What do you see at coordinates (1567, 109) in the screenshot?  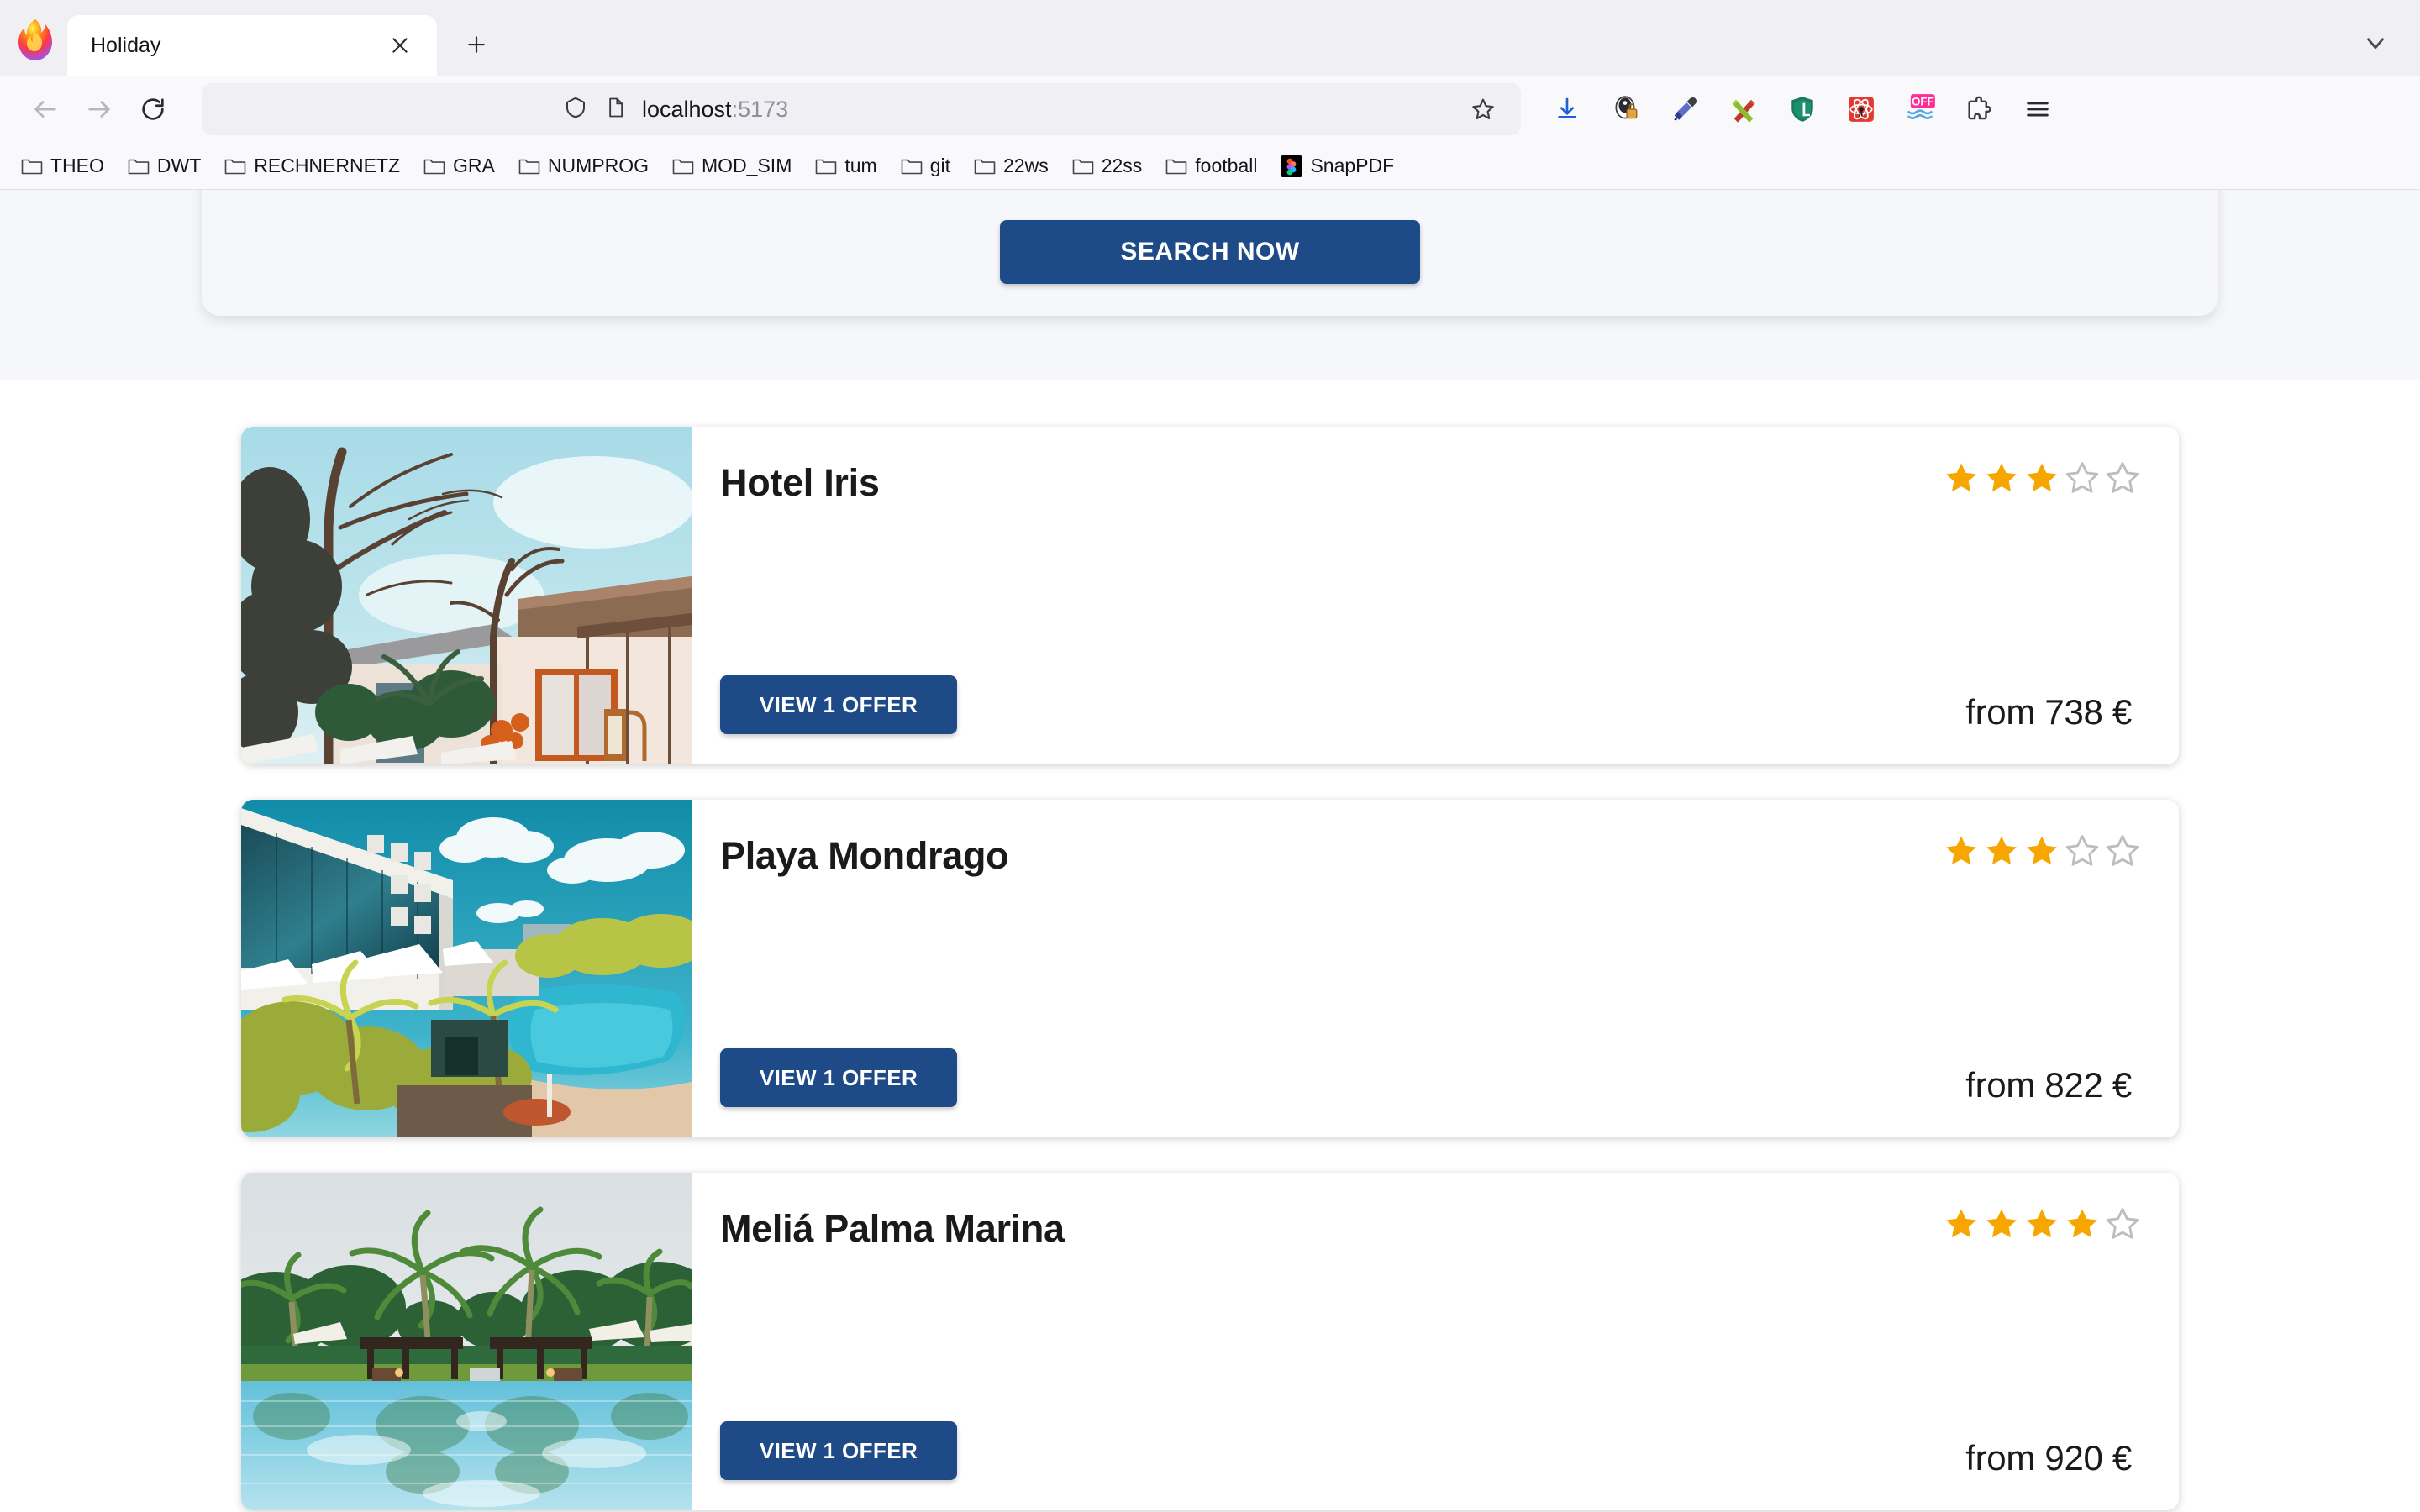 I see `downloads-icon` at bounding box center [1567, 109].